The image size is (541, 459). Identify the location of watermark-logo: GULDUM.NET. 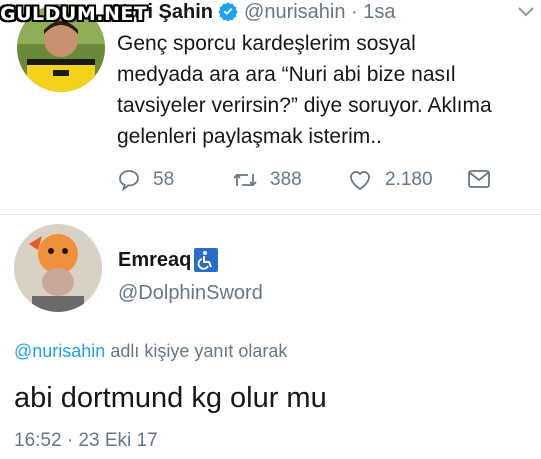
(74, 14).